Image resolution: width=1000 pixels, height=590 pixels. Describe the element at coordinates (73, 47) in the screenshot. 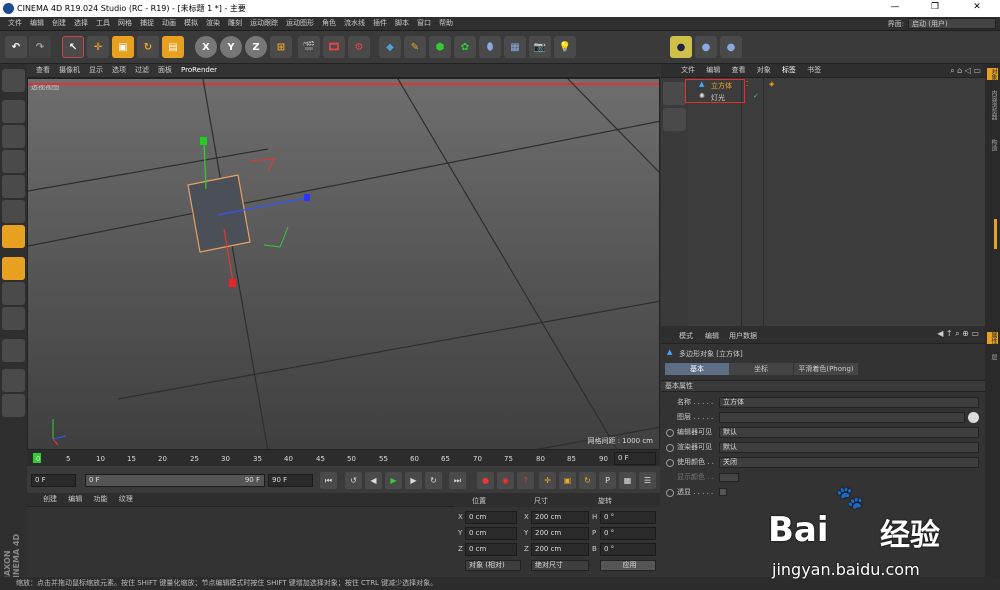

I see `select-tool-icon: ↖` at that location.